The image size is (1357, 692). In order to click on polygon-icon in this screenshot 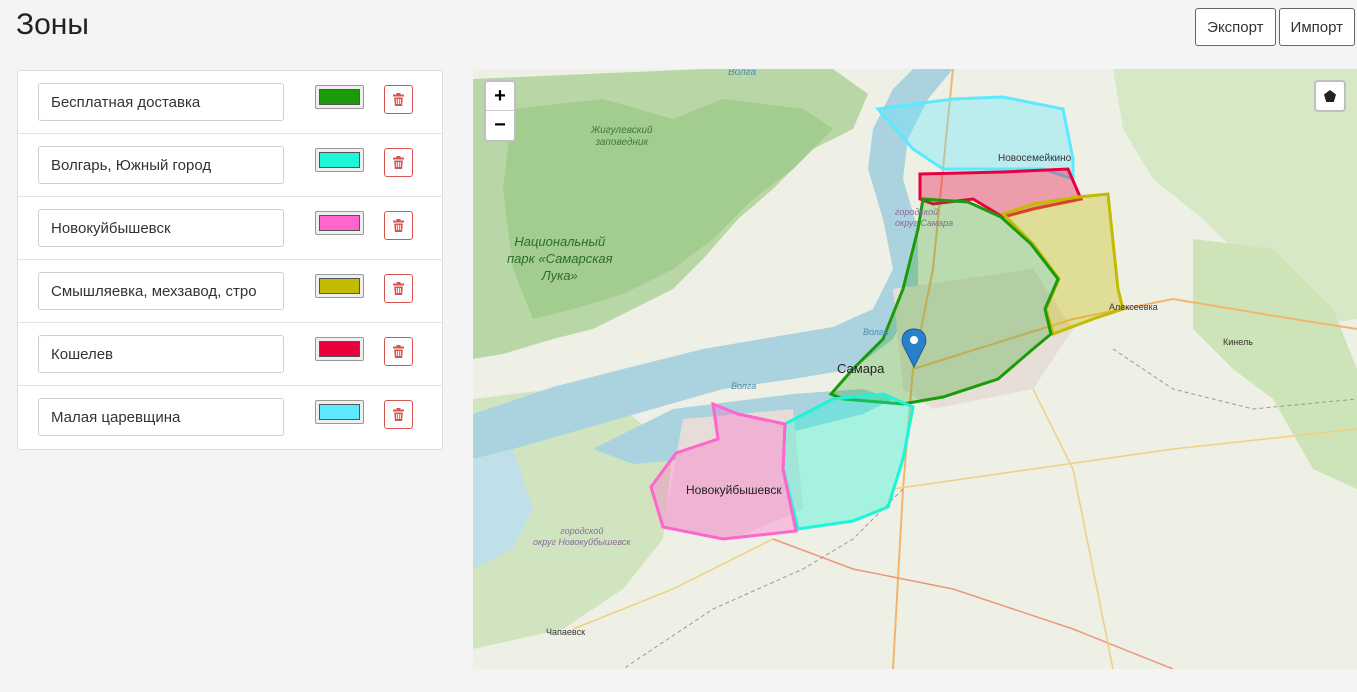, I will do `click(1330, 96)`.